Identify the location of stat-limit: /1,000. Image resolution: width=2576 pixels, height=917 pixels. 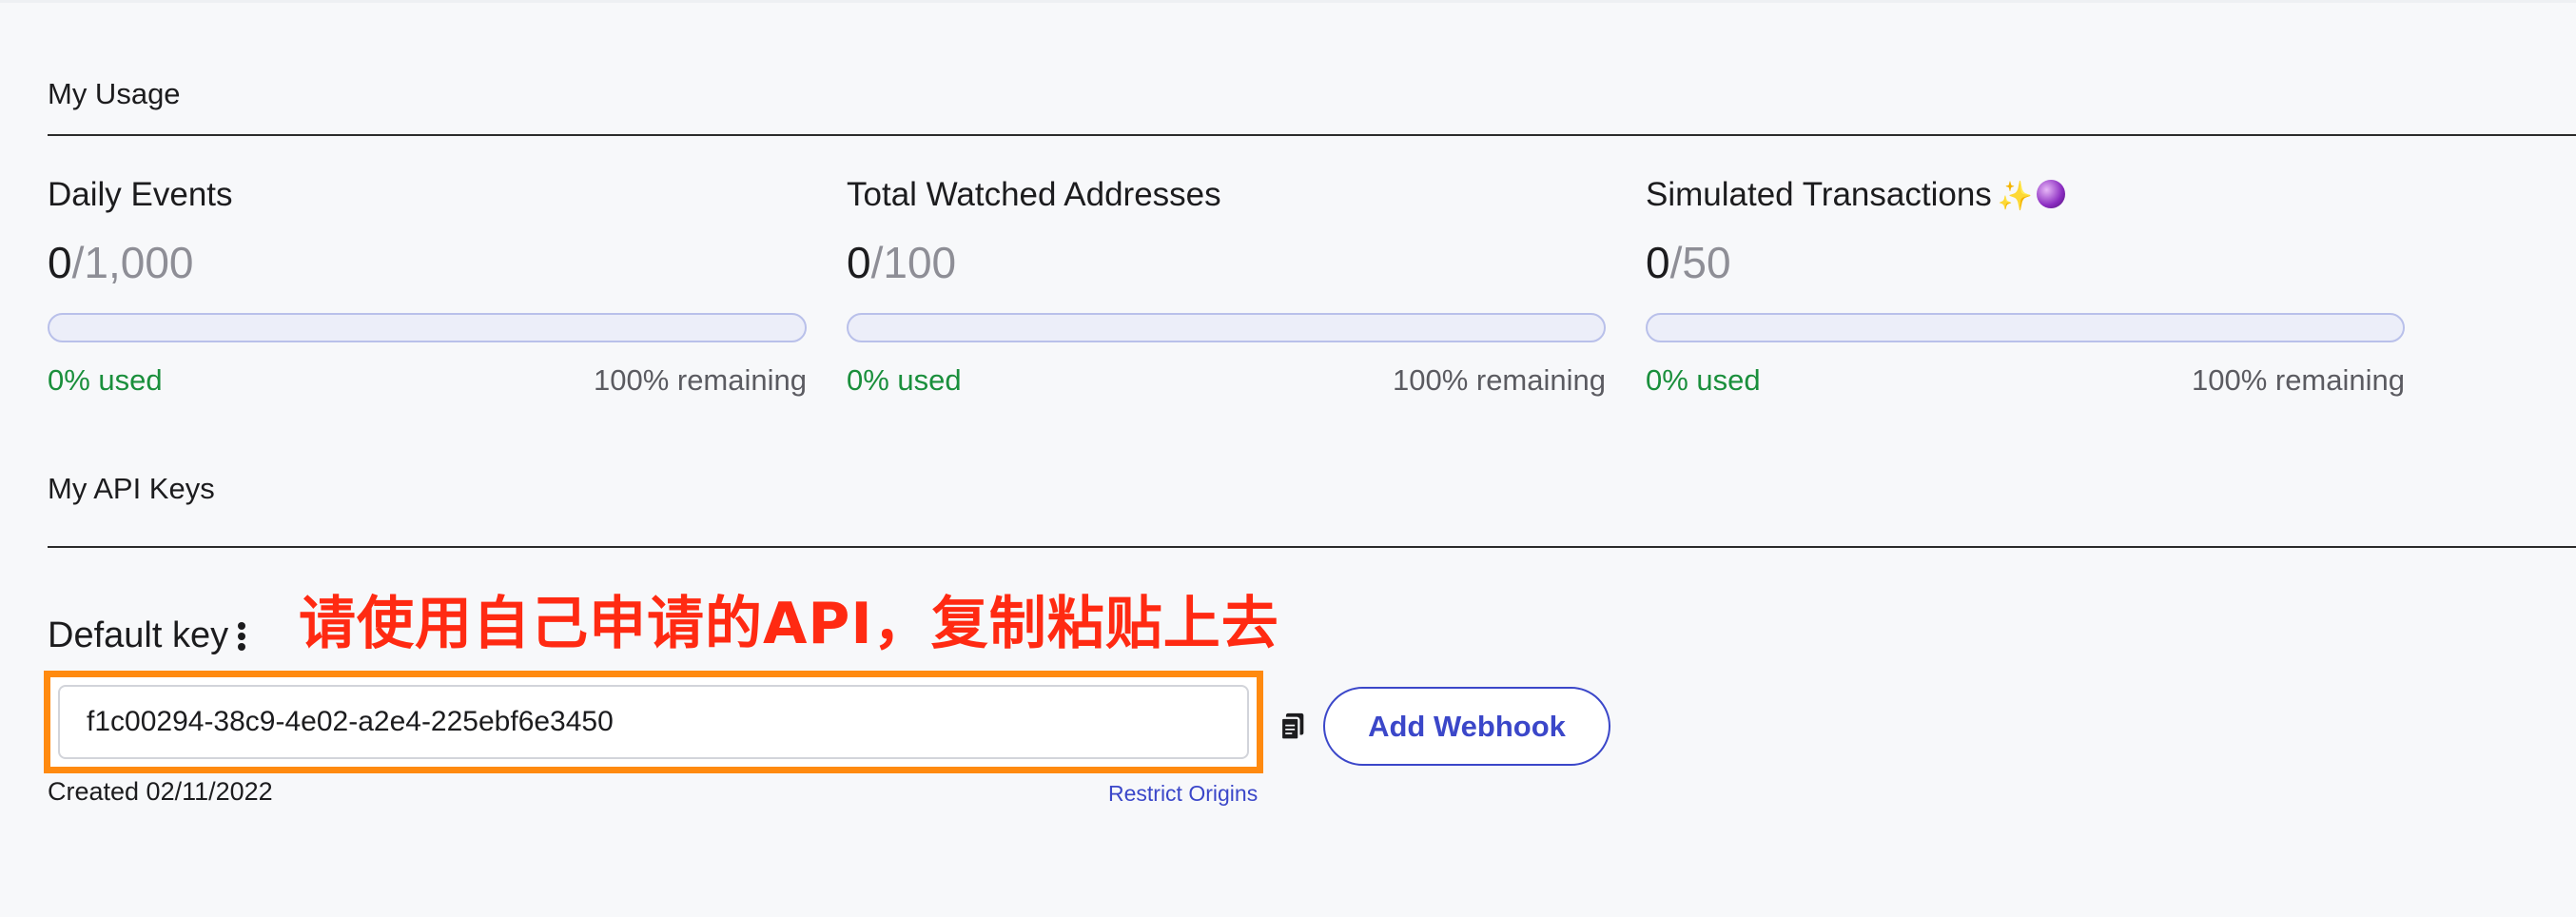
(133, 262).